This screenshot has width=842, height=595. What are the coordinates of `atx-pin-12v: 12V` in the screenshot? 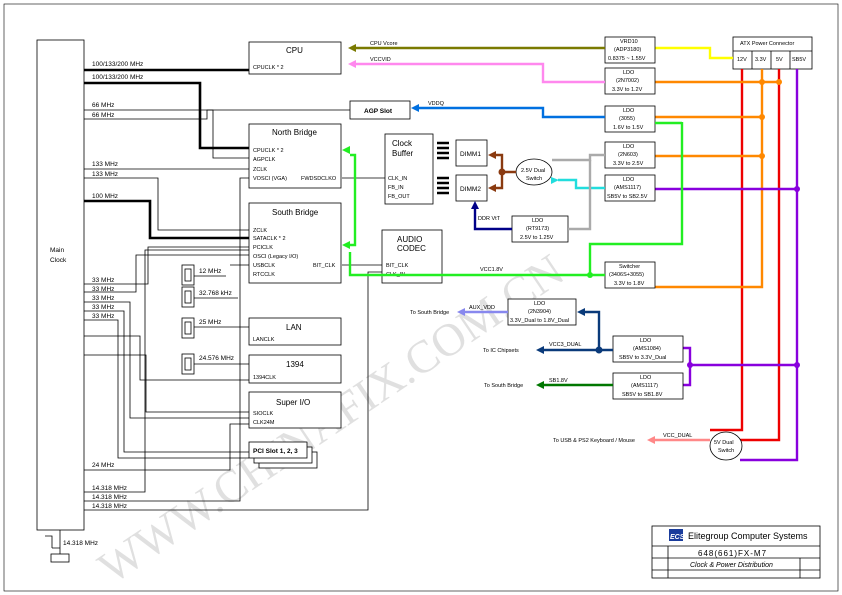 It's located at (742, 60).